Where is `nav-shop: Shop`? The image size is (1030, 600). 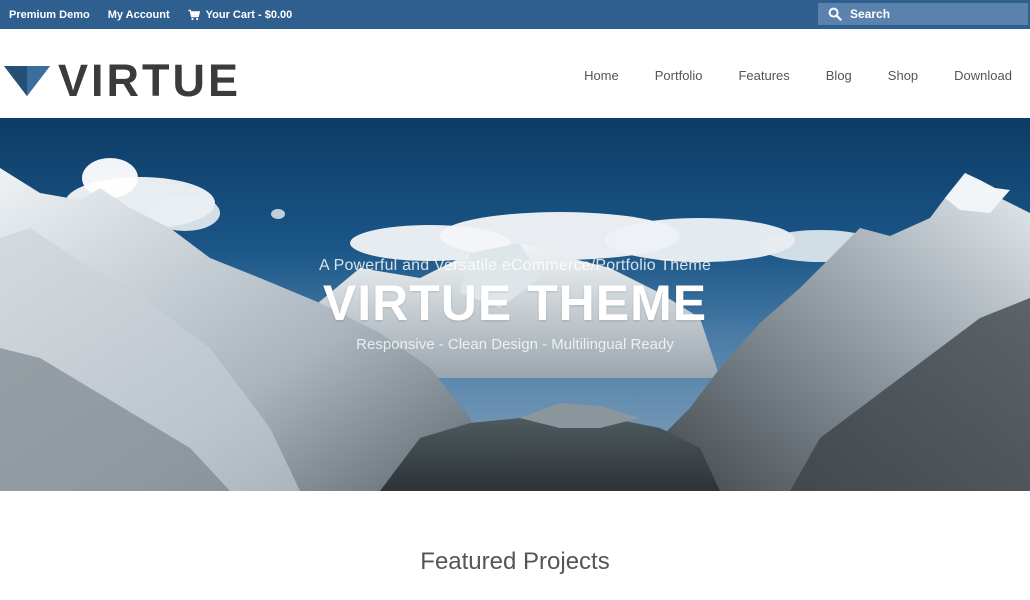
nav-shop: Shop is located at coordinates (903, 75).